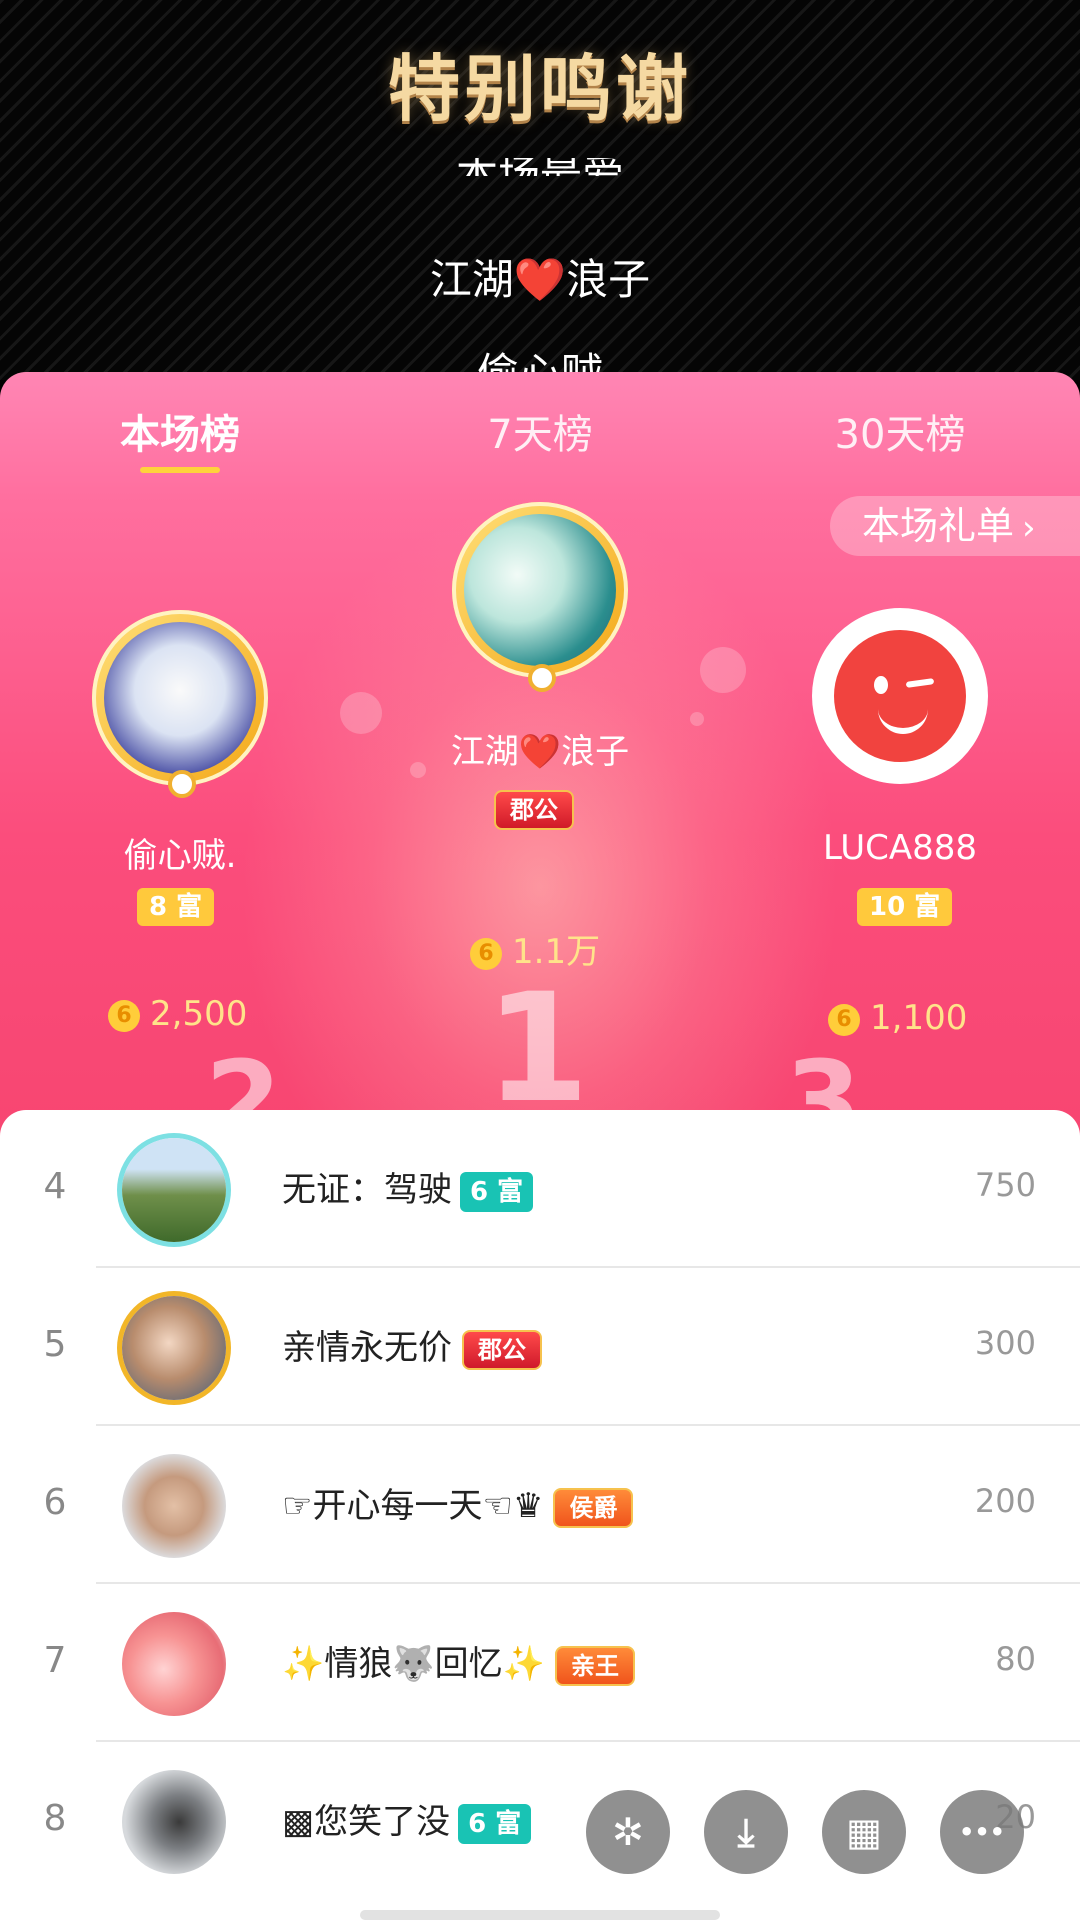 This screenshot has height=1920, width=1080. I want to click on more-icon: •••, so click(982, 1832).